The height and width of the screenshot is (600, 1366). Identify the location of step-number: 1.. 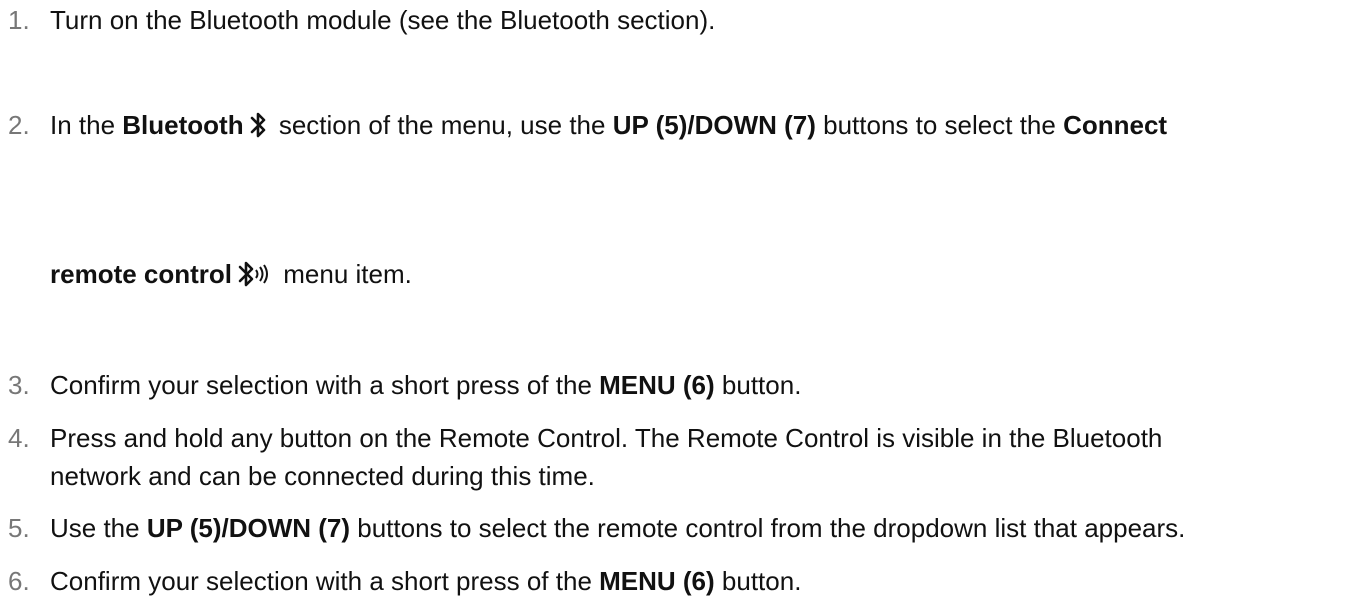
(19, 20).